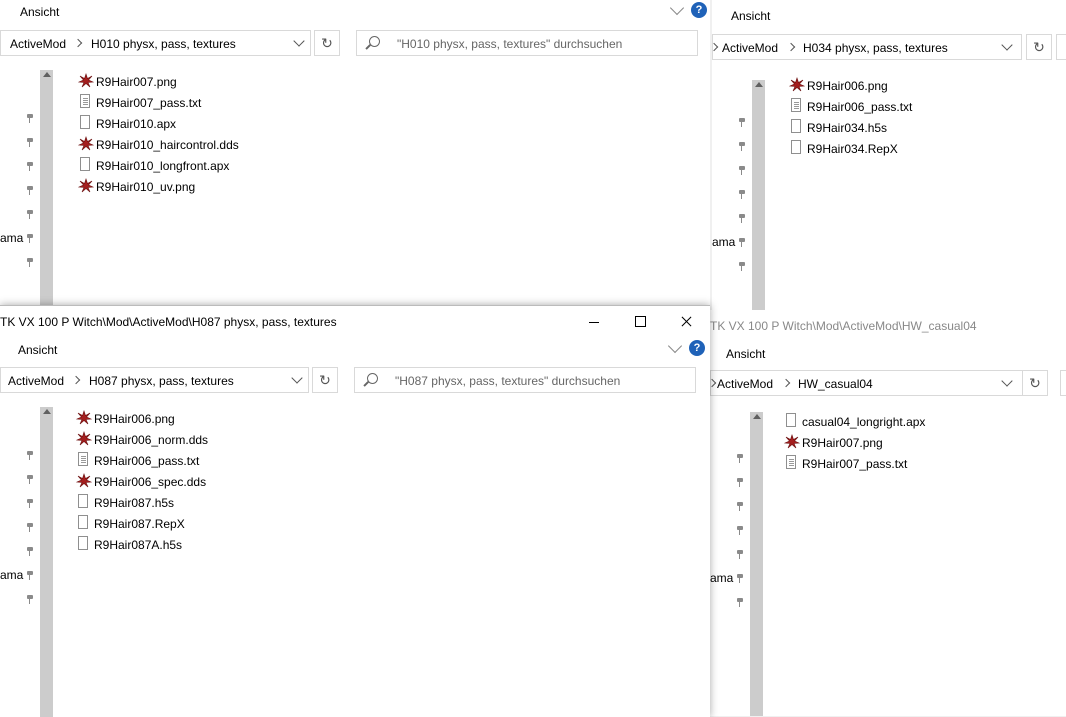  Describe the element at coordinates (355, 12) in the screenshot. I see `ribbon: Ansicht ?` at that location.